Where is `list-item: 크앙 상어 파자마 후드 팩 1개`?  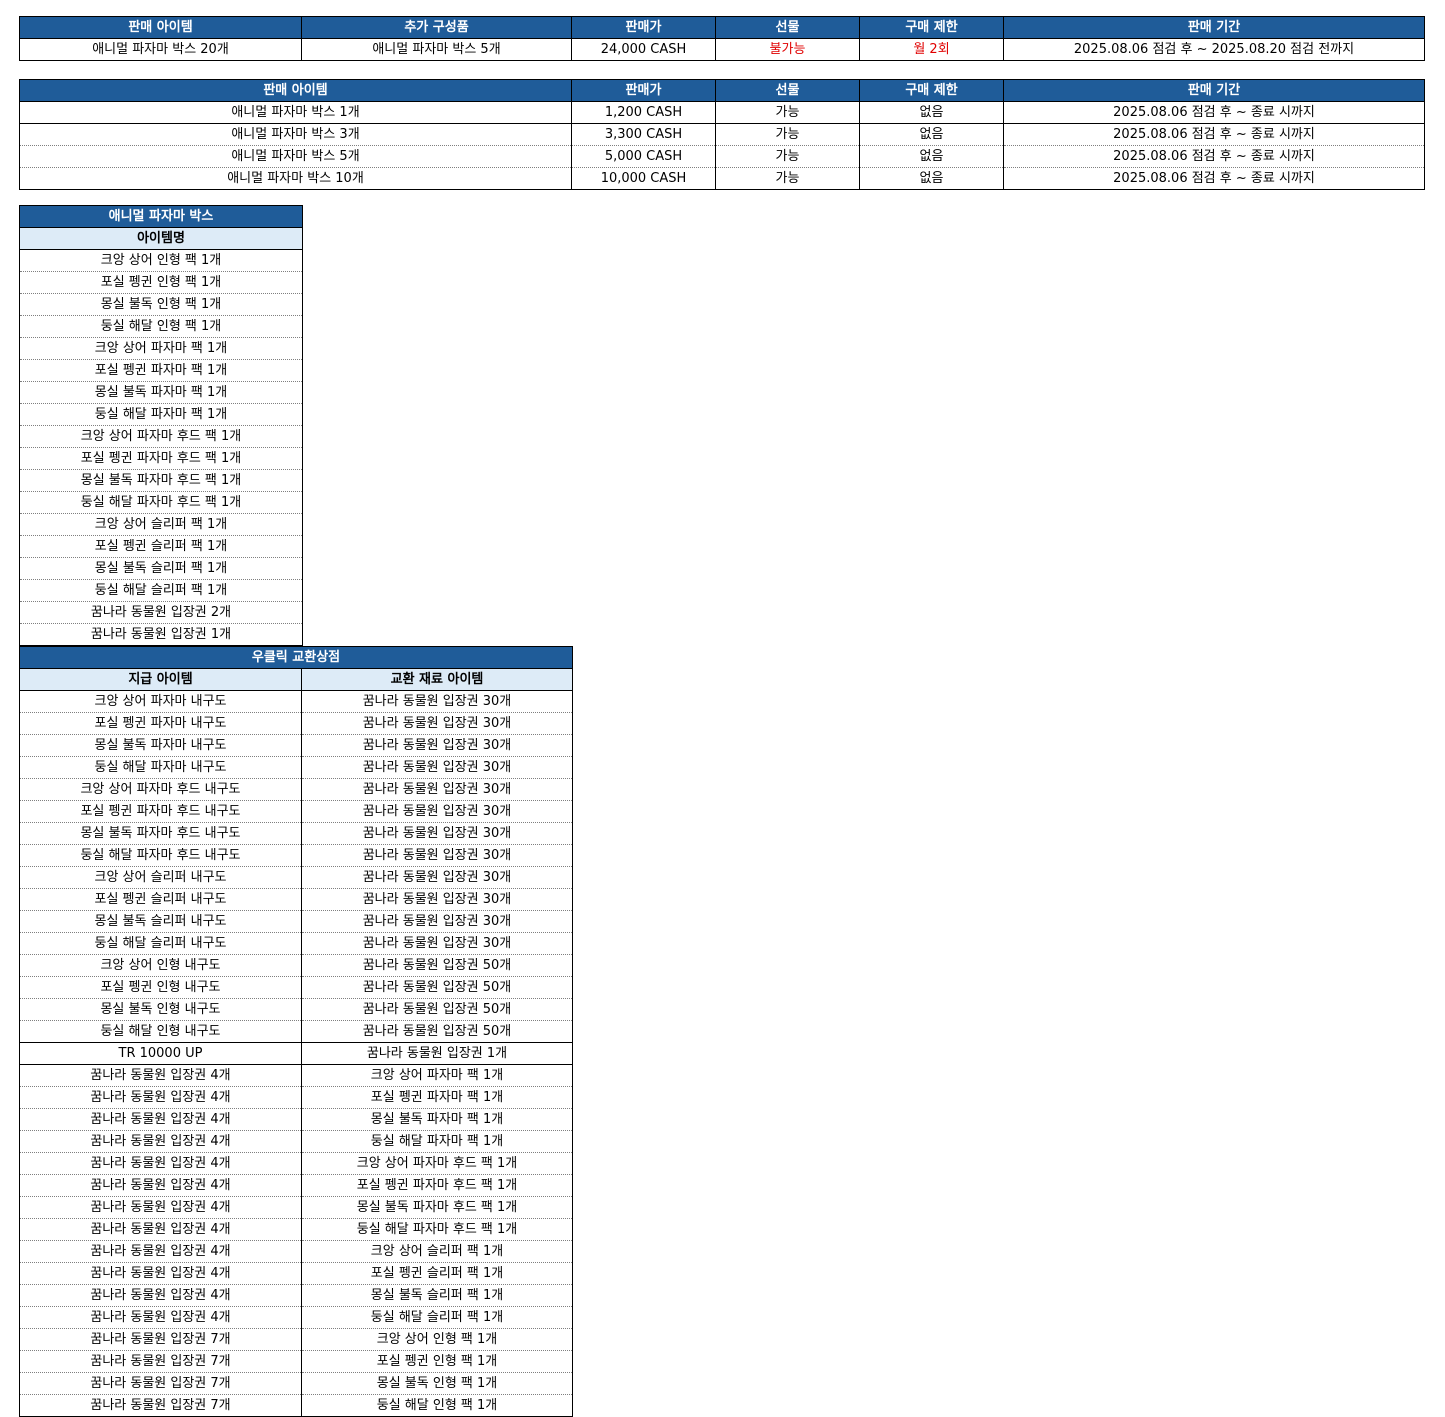
list-item: 크앙 상어 파자마 후드 팩 1개 is located at coordinates (161, 436).